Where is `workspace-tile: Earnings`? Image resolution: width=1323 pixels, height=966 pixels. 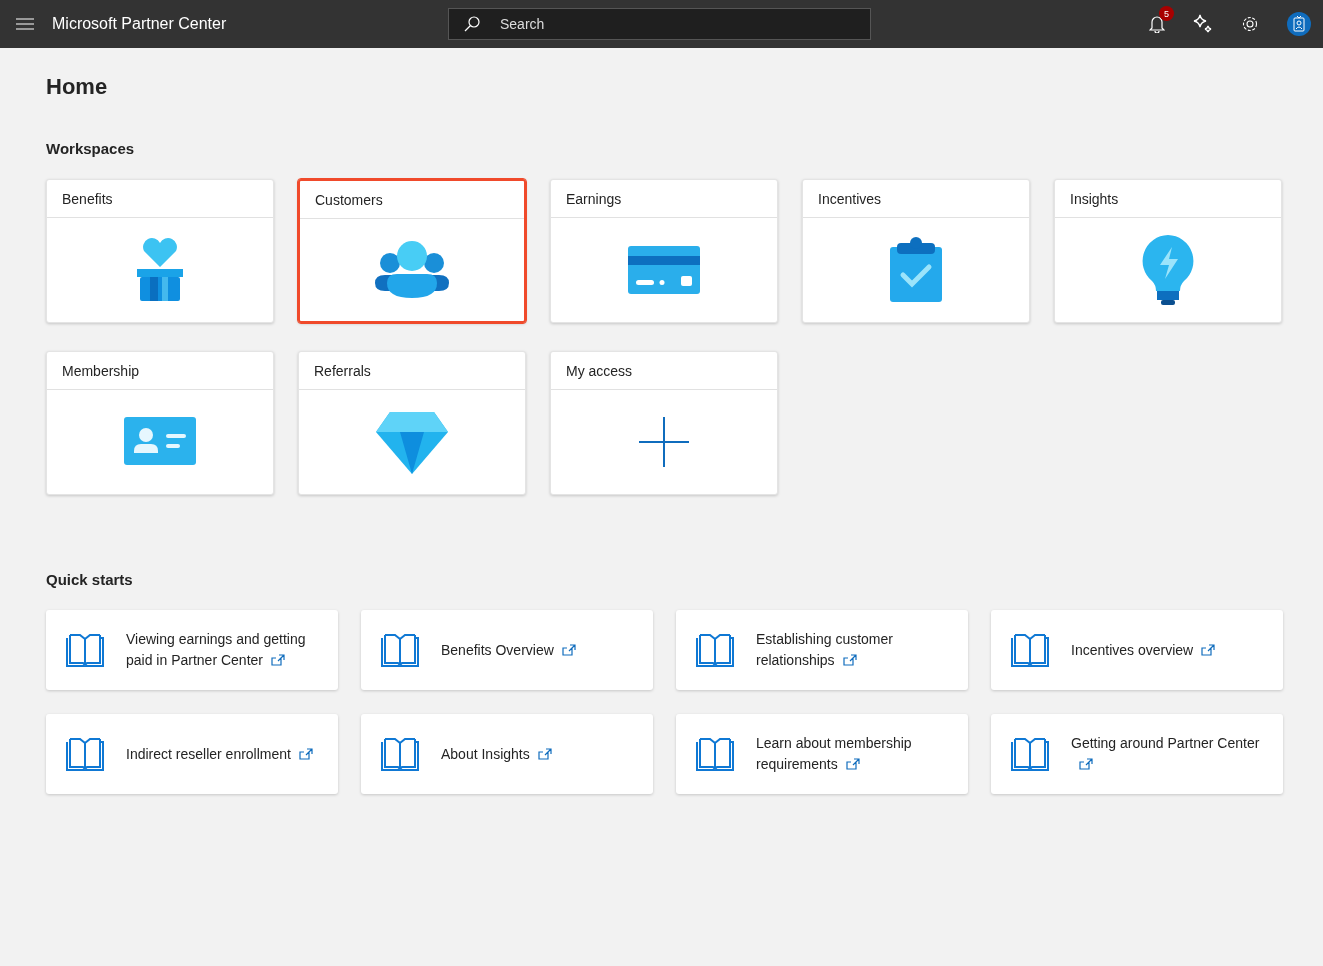 workspace-tile: Earnings is located at coordinates (664, 251).